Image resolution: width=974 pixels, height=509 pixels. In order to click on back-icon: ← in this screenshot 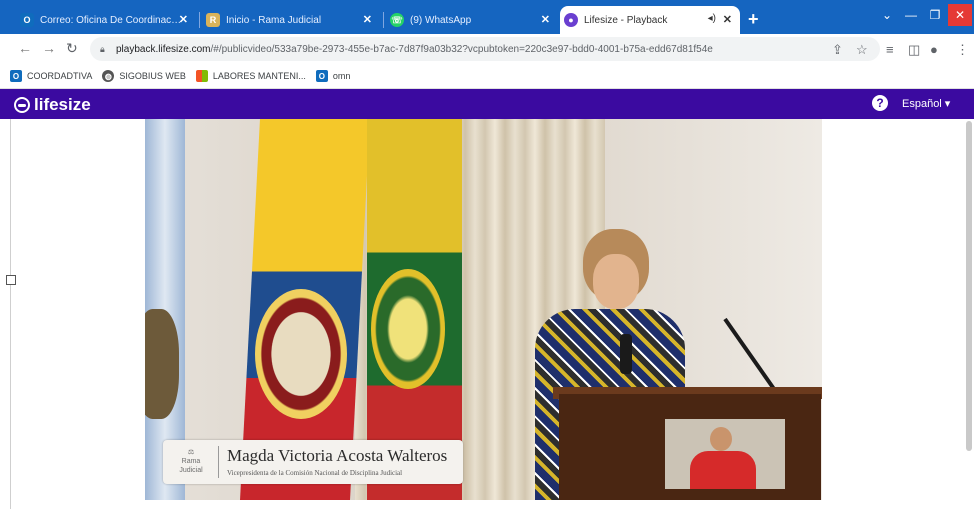, I will do `click(25, 48)`.